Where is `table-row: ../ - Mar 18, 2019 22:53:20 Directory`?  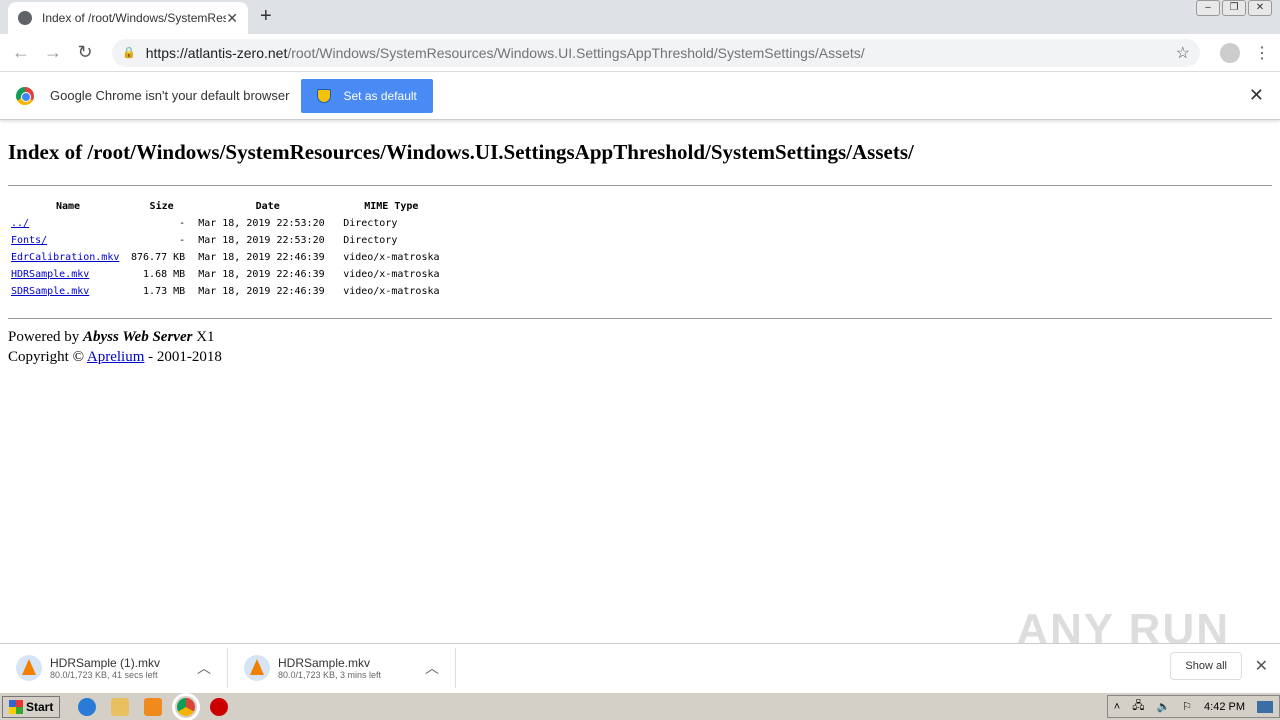 table-row: ../ - Mar 18, 2019 22:53:20 Directory is located at coordinates (225, 223).